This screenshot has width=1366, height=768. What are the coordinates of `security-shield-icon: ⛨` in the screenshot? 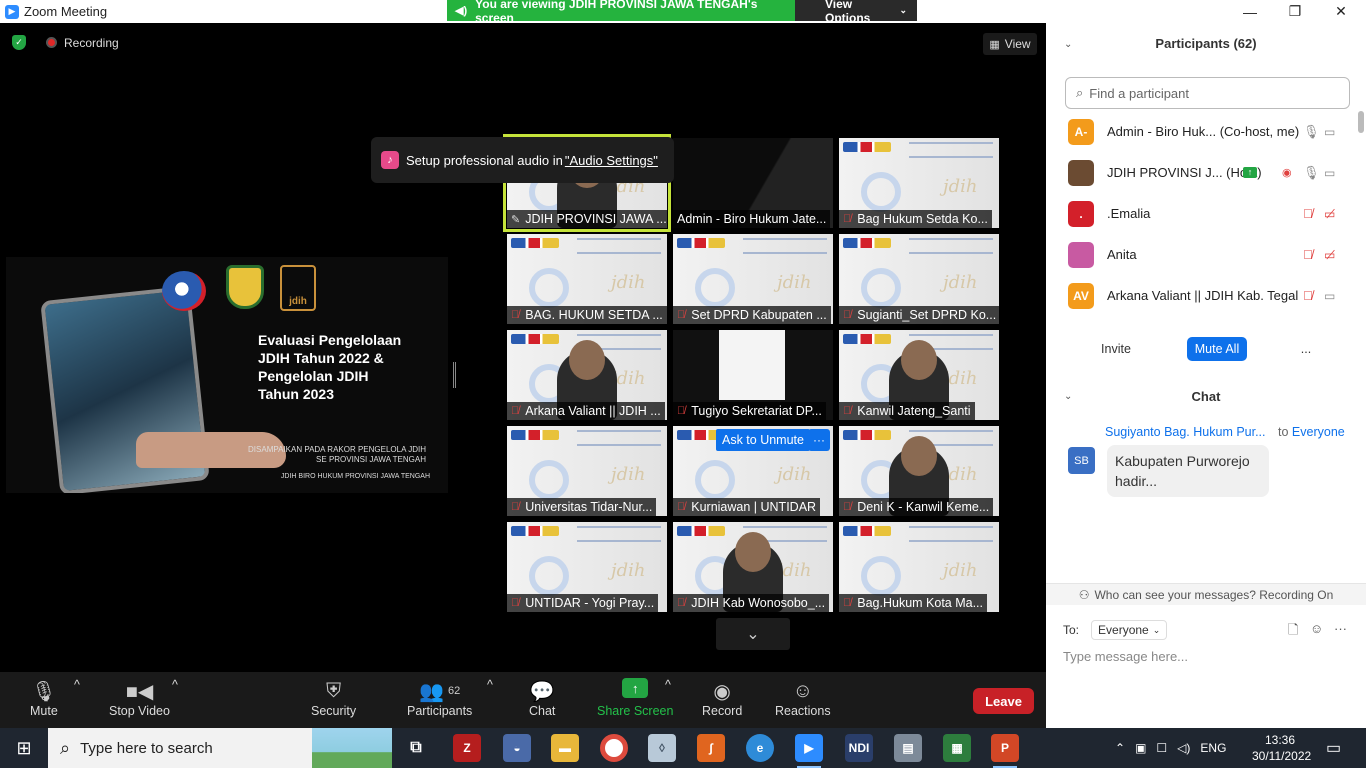 It's located at (334, 690).